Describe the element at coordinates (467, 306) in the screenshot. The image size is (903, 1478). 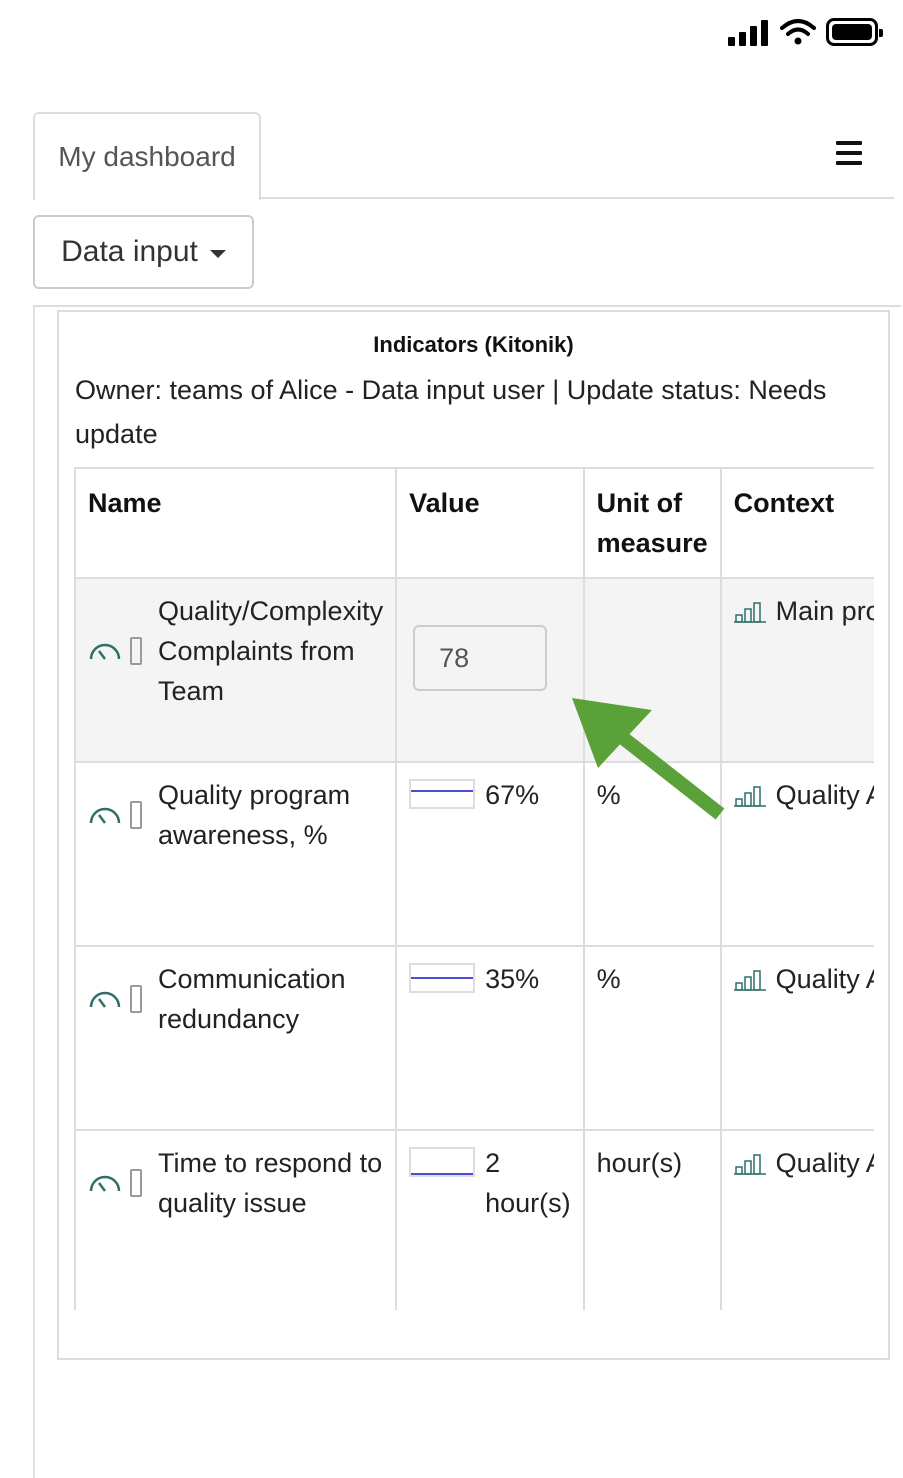
I see `content-divider` at that location.